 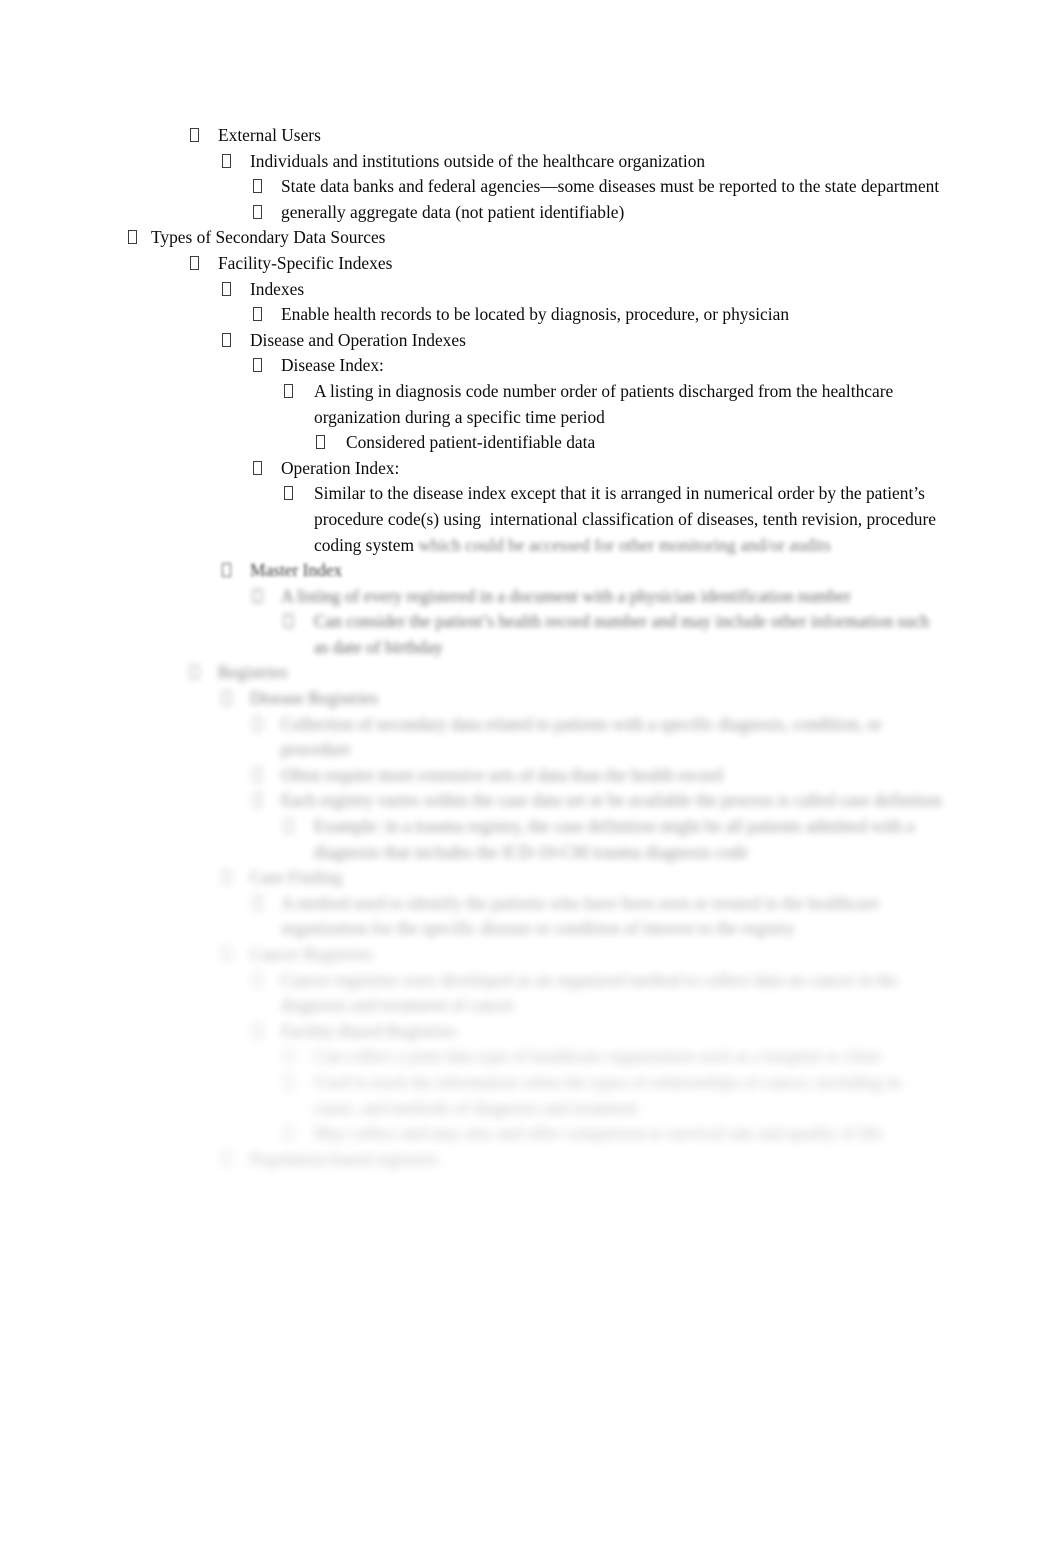 I want to click on outline-item: Facility-Based Registries, so click(x=533, y=1032).